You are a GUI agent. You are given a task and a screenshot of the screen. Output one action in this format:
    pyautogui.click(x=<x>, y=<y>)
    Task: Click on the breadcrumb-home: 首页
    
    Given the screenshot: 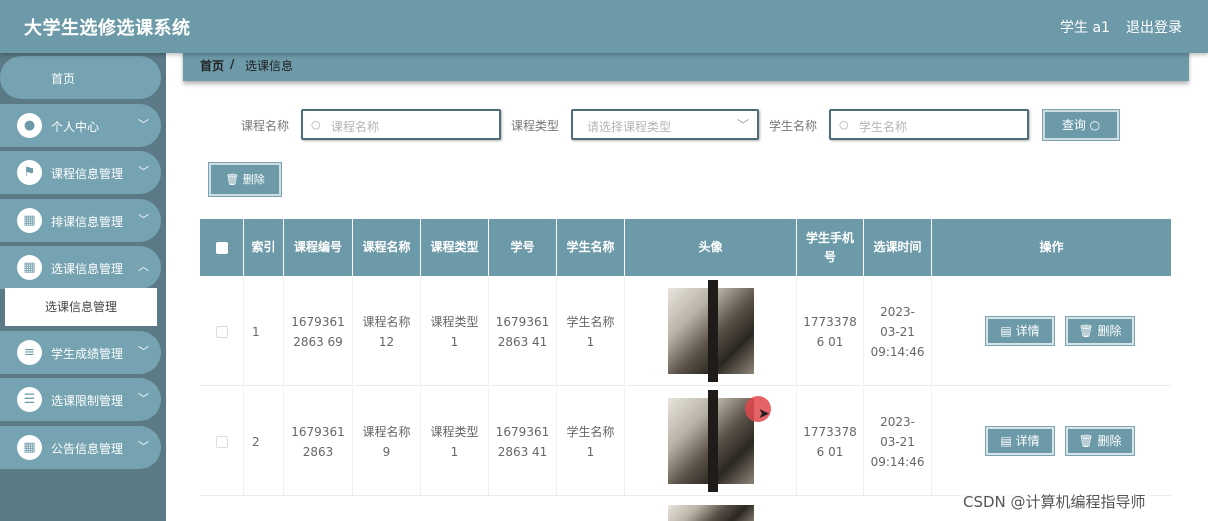 What is the action you would take?
    pyautogui.click(x=212, y=65)
    